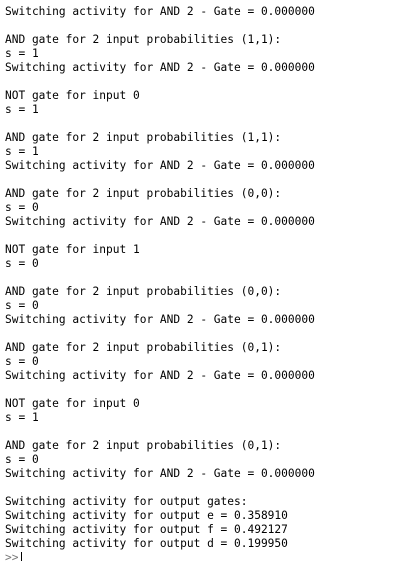 The image size is (407, 561). Describe the element at coordinates (22, 556) in the screenshot. I see `text-cursor` at that location.